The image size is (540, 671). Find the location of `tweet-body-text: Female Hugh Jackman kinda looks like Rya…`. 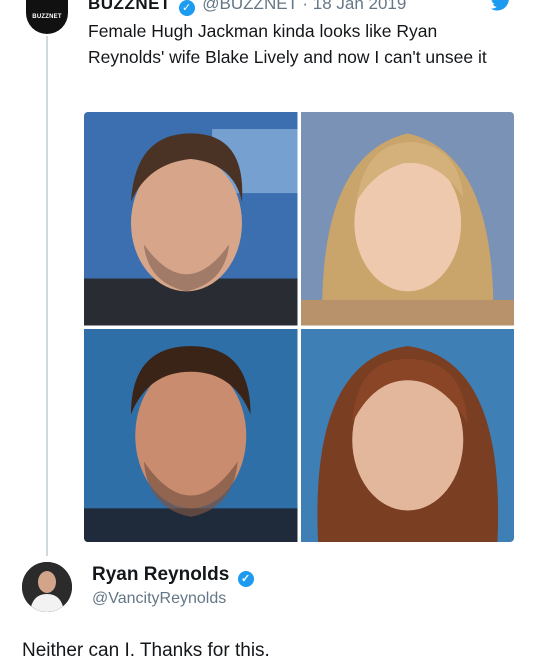

tweet-body-text: Female Hugh Jackman kinda looks like Rya… is located at coordinates (287, 44).